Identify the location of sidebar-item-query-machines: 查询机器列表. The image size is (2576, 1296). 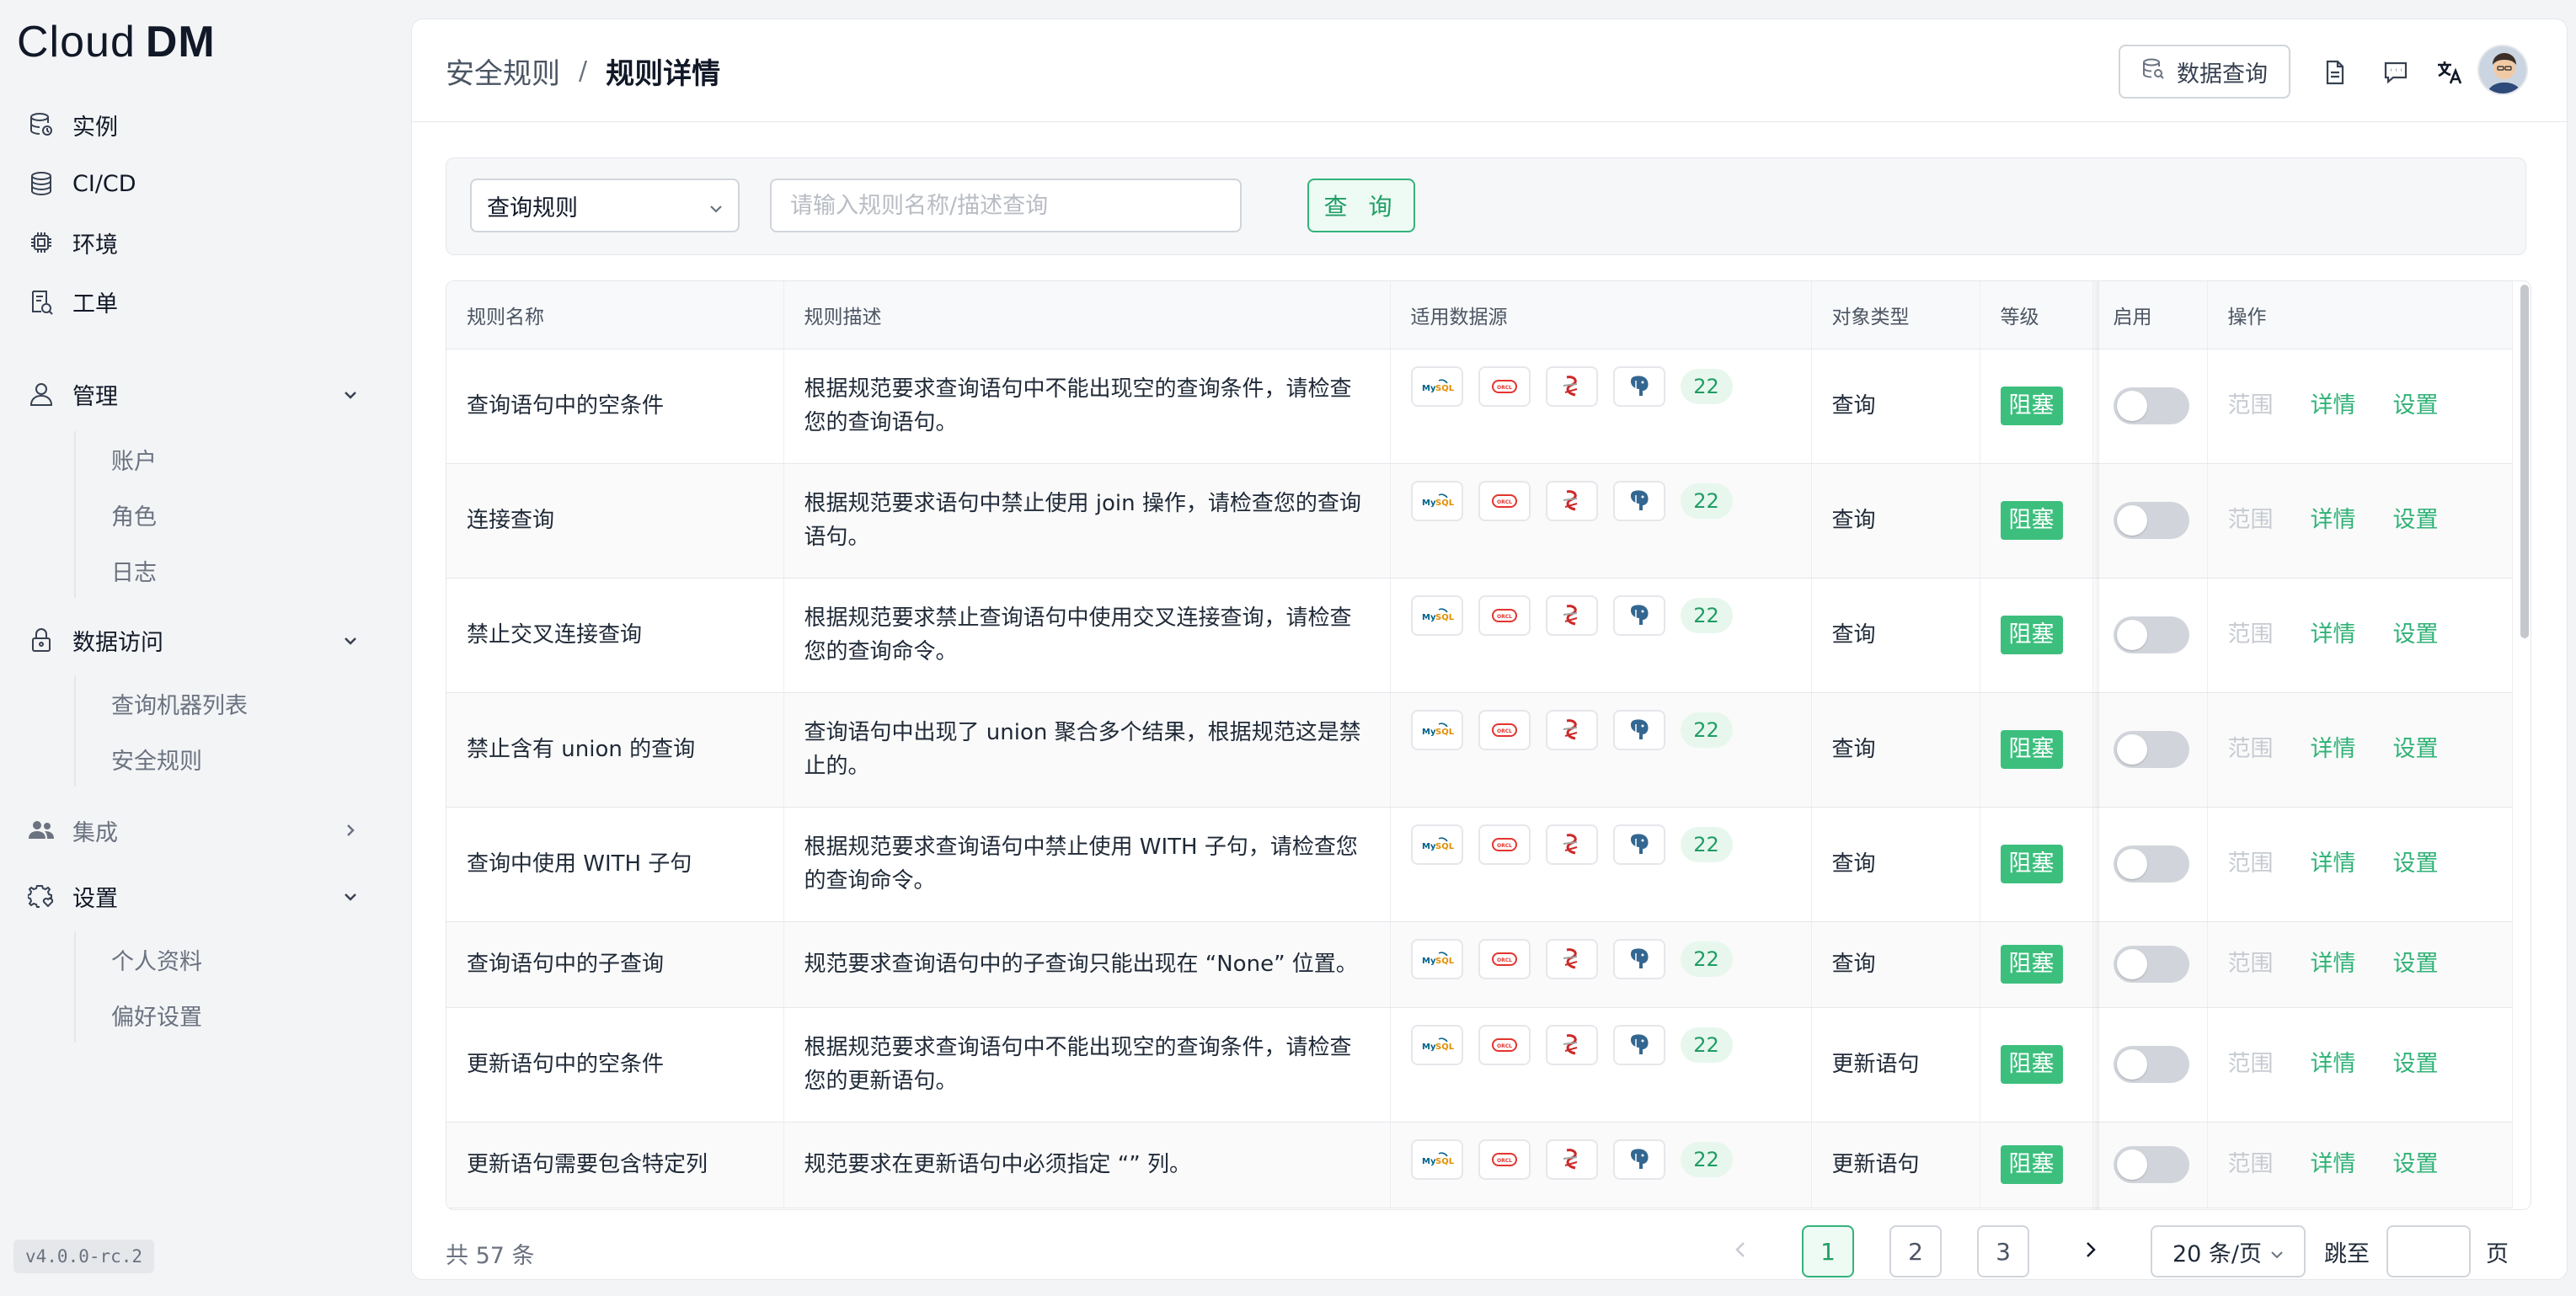
(201, 703).